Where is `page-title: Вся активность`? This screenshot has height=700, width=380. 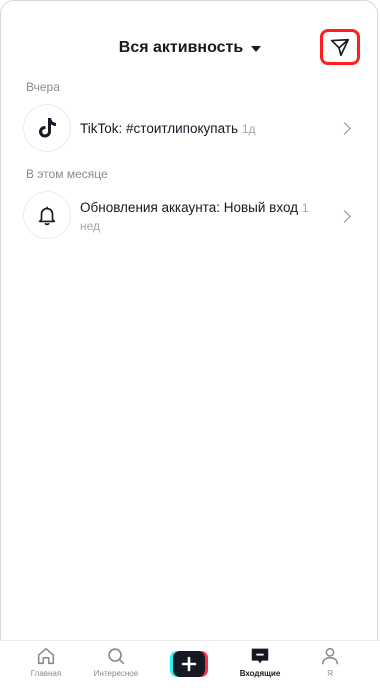 page-title: Вся активность is located at coordinates (181, 47).